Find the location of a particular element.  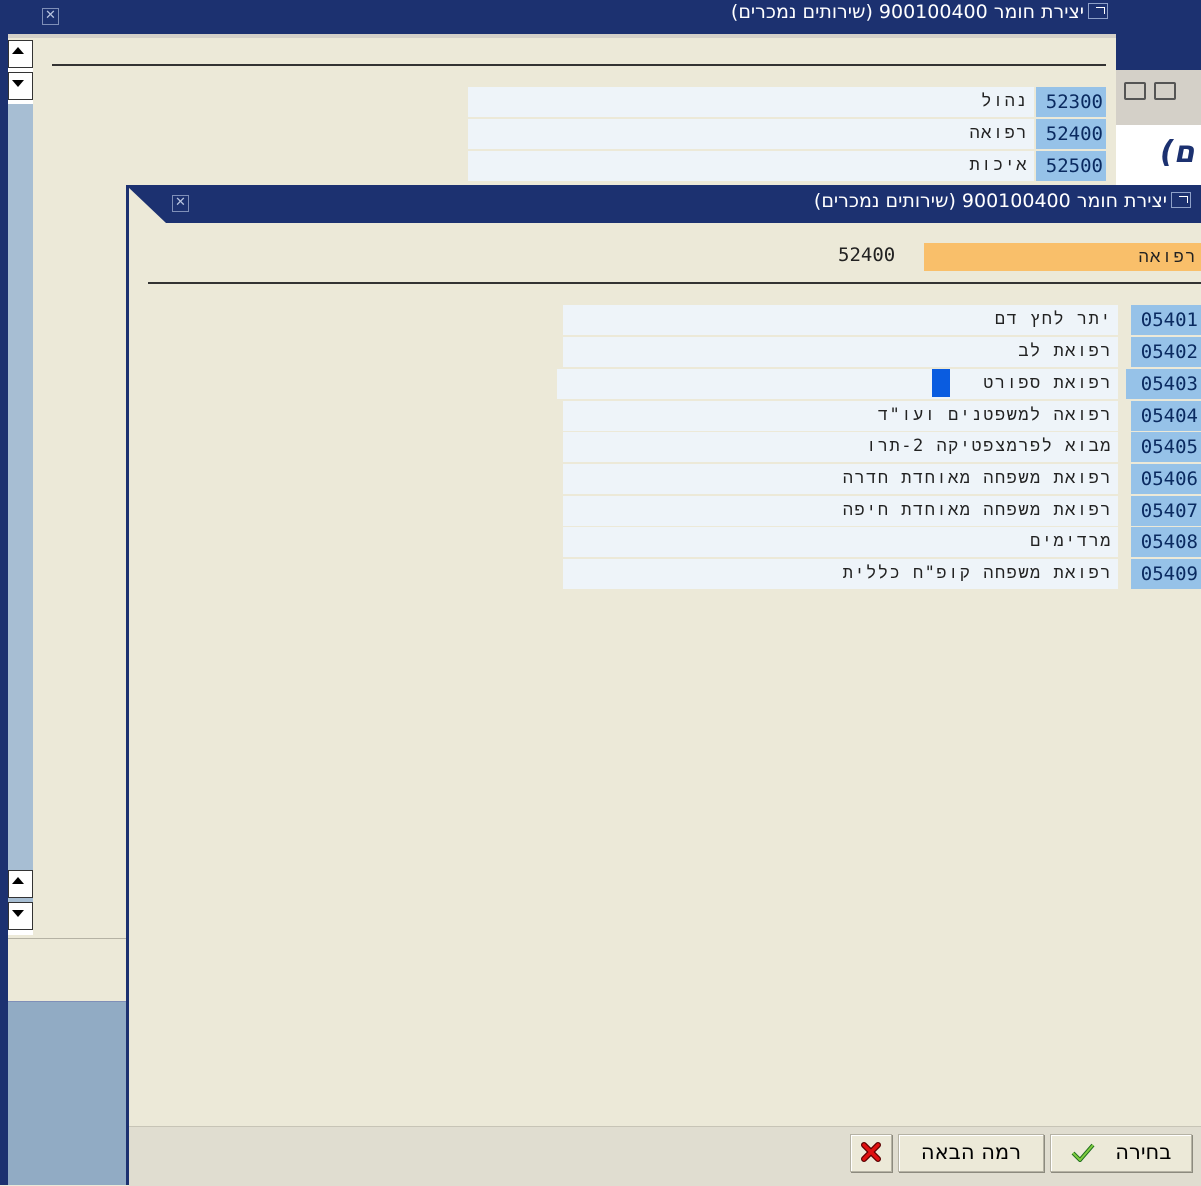

cancel-icon is located at coordinates (871, 1152).